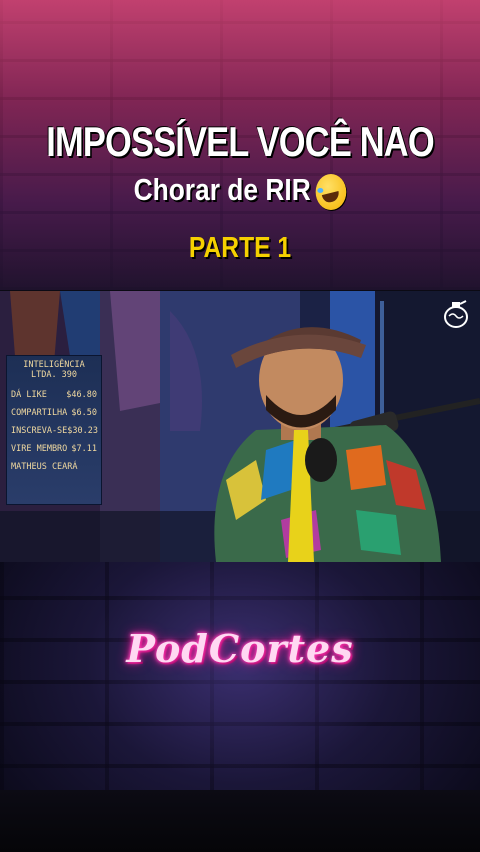 This screenshot has height=852, width=480. What do you see at coordinates (39, 449) in the screenshot?
I see `board-row-label: VIRE MEMBRO` at bounding box center [39, 449].